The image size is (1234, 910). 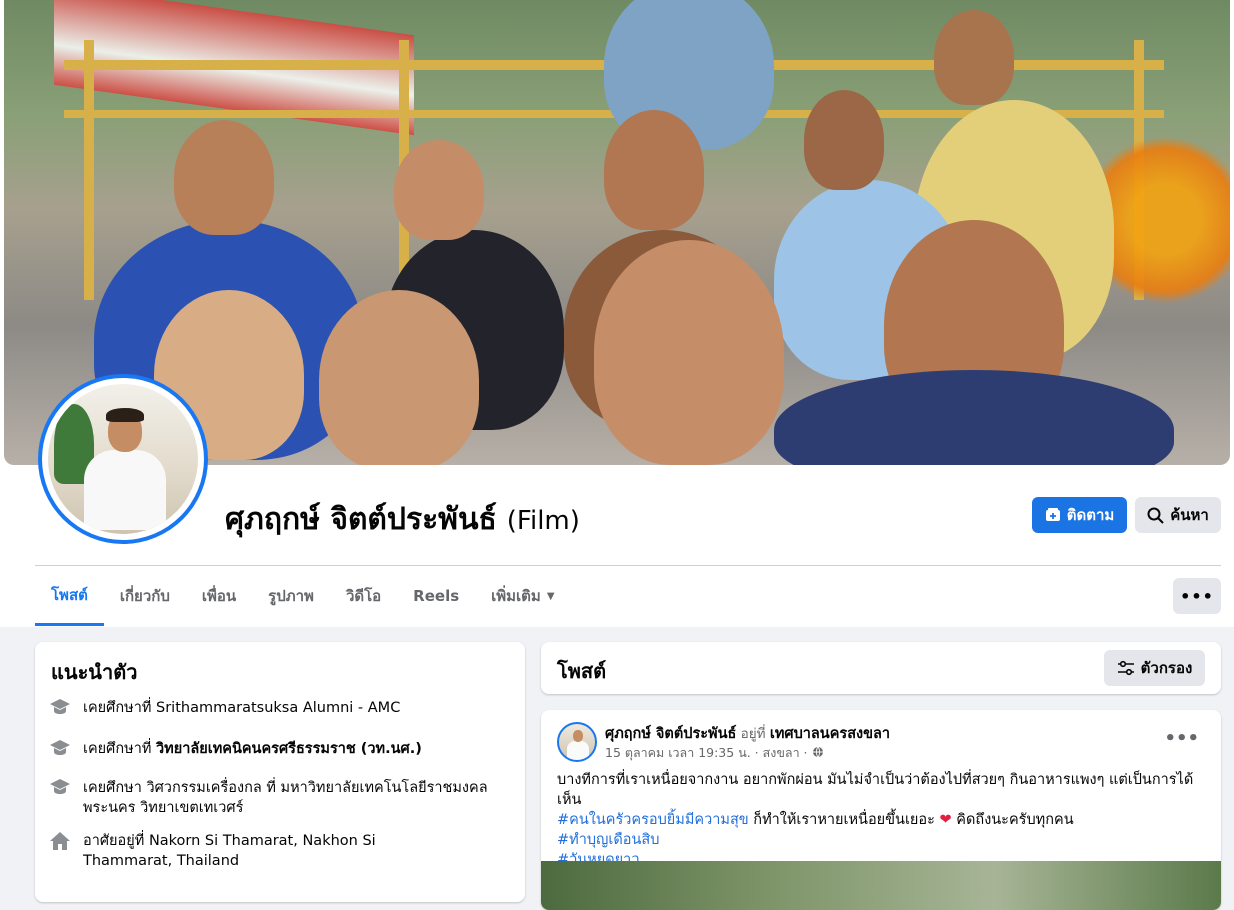 What do you see at coordinates (753, 734) in the screenshot?
I see `post-at-label: อยู่ที่` at bounding box center [753, 734].